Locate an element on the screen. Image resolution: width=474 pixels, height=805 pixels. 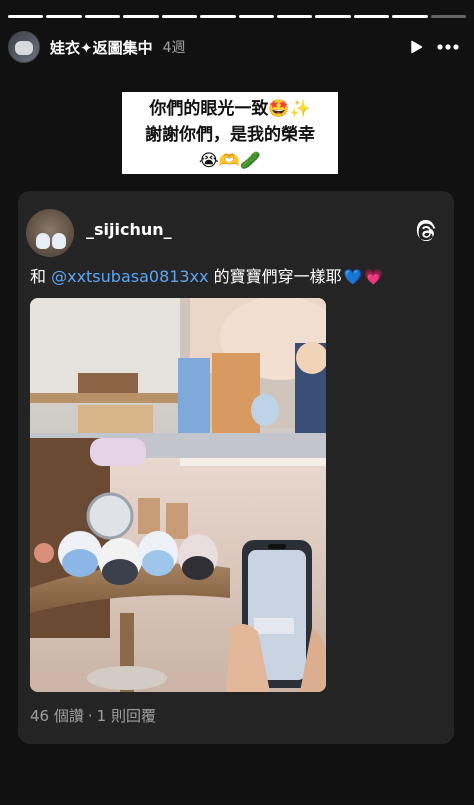
story-title: 娃衣✦返圖集中 is located at coordinates (101, 47).